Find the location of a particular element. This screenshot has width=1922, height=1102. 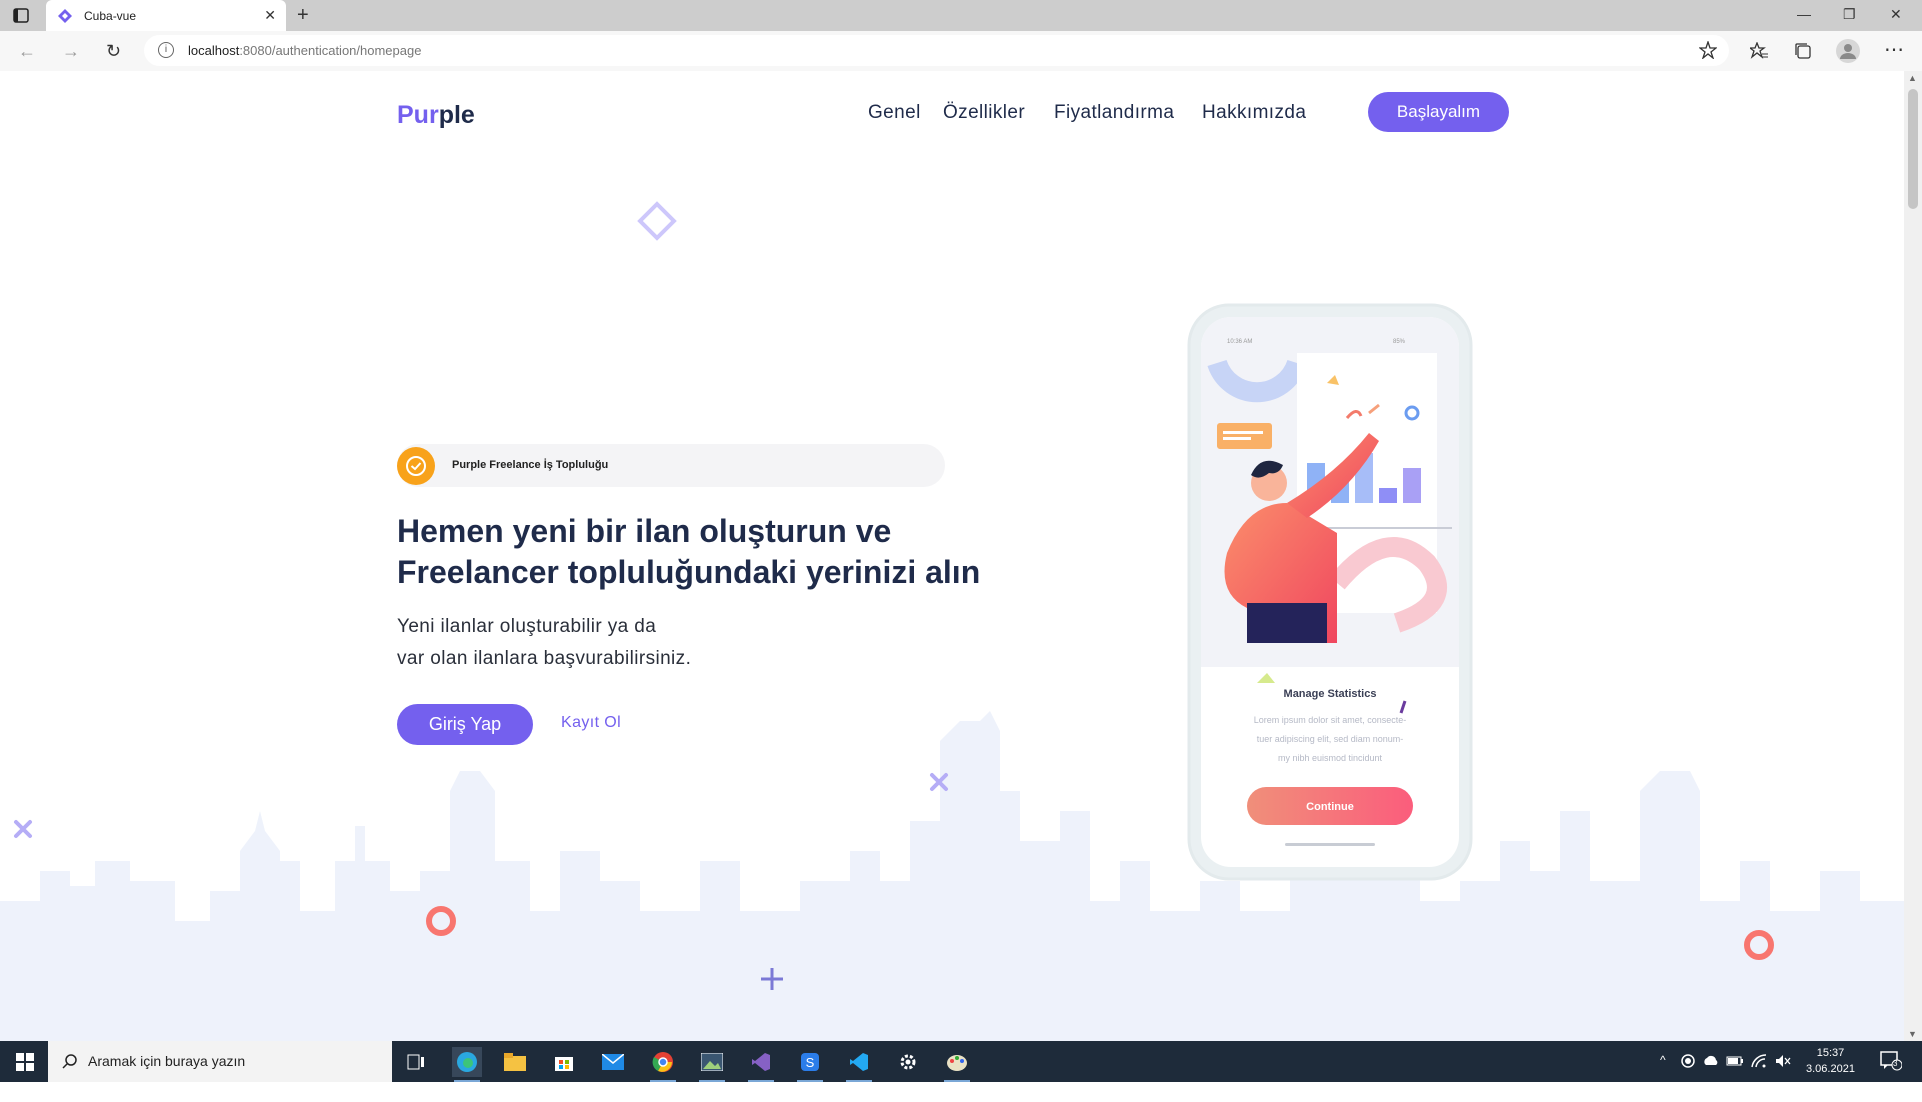

badge-check-icon is located at coordinates (416, 466).